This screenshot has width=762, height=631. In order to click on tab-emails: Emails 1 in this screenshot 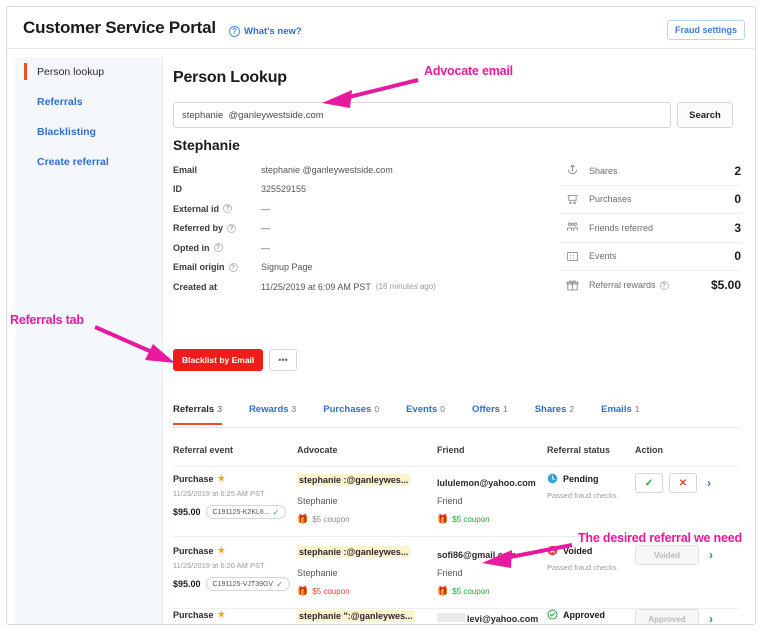, I will do `click(620, 413)`.